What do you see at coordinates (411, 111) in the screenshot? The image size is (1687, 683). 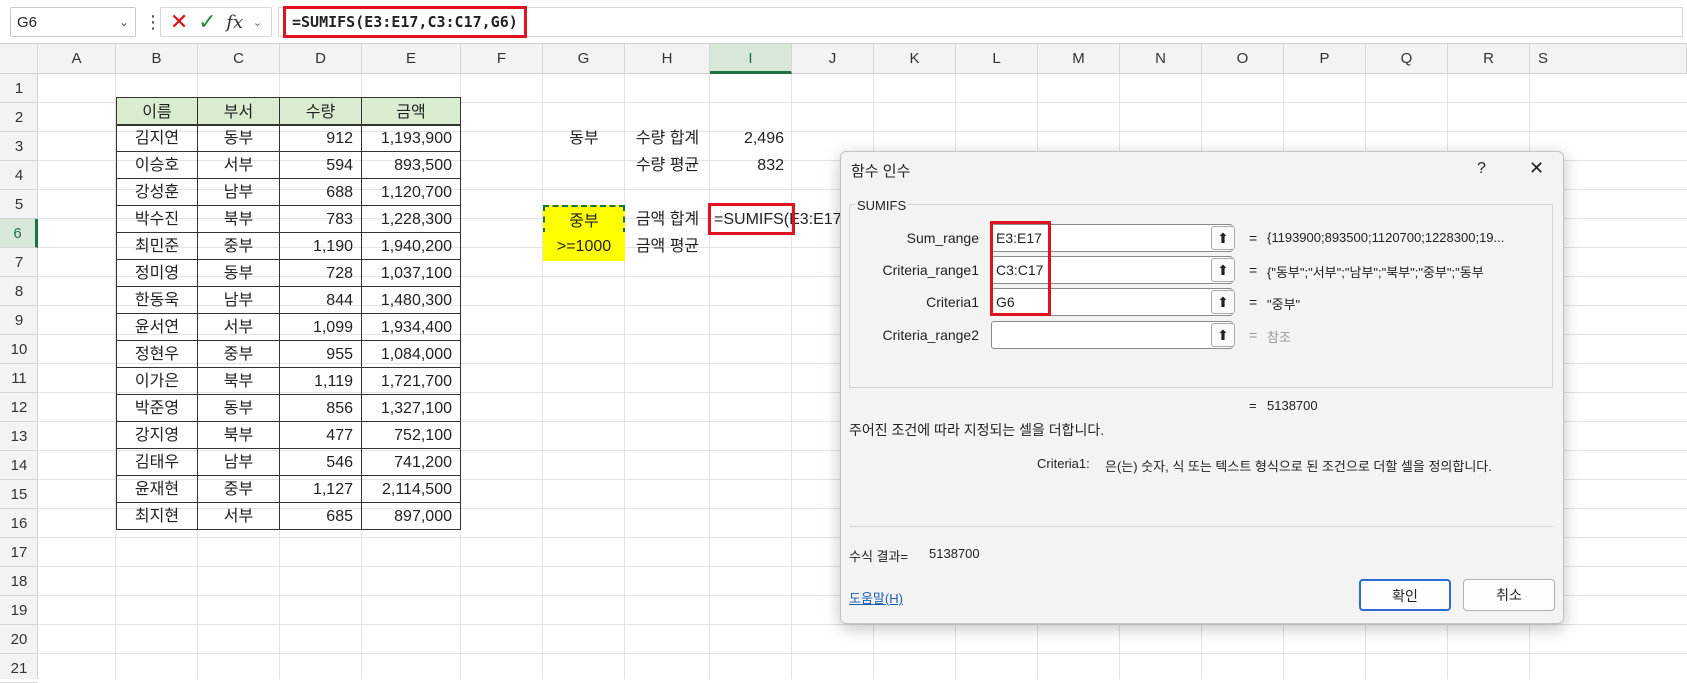 I see `table-header: 금액` at bounding box center [411, 111].